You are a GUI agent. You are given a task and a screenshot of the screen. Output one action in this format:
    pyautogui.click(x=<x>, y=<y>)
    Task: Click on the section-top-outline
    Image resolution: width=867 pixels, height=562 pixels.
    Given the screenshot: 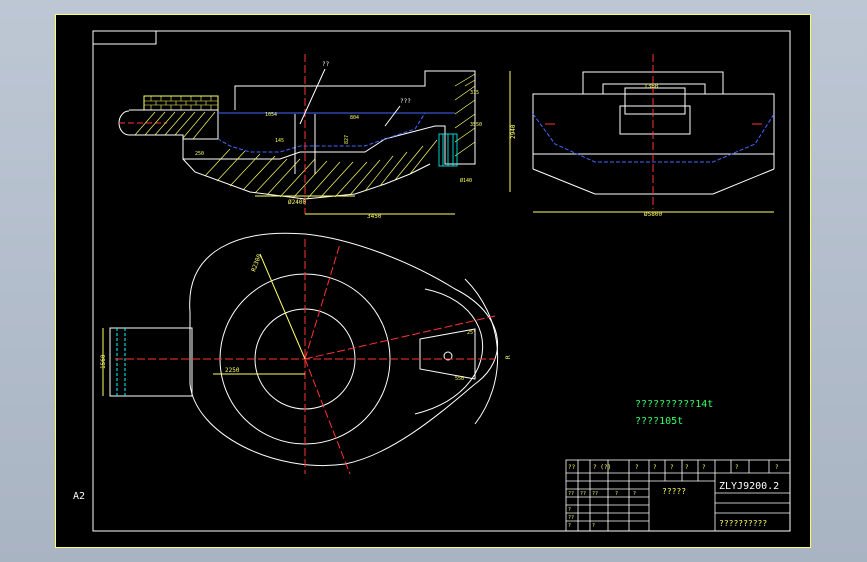 What is the action you would take?
    pyautogui.click(x=302, y=117)
    